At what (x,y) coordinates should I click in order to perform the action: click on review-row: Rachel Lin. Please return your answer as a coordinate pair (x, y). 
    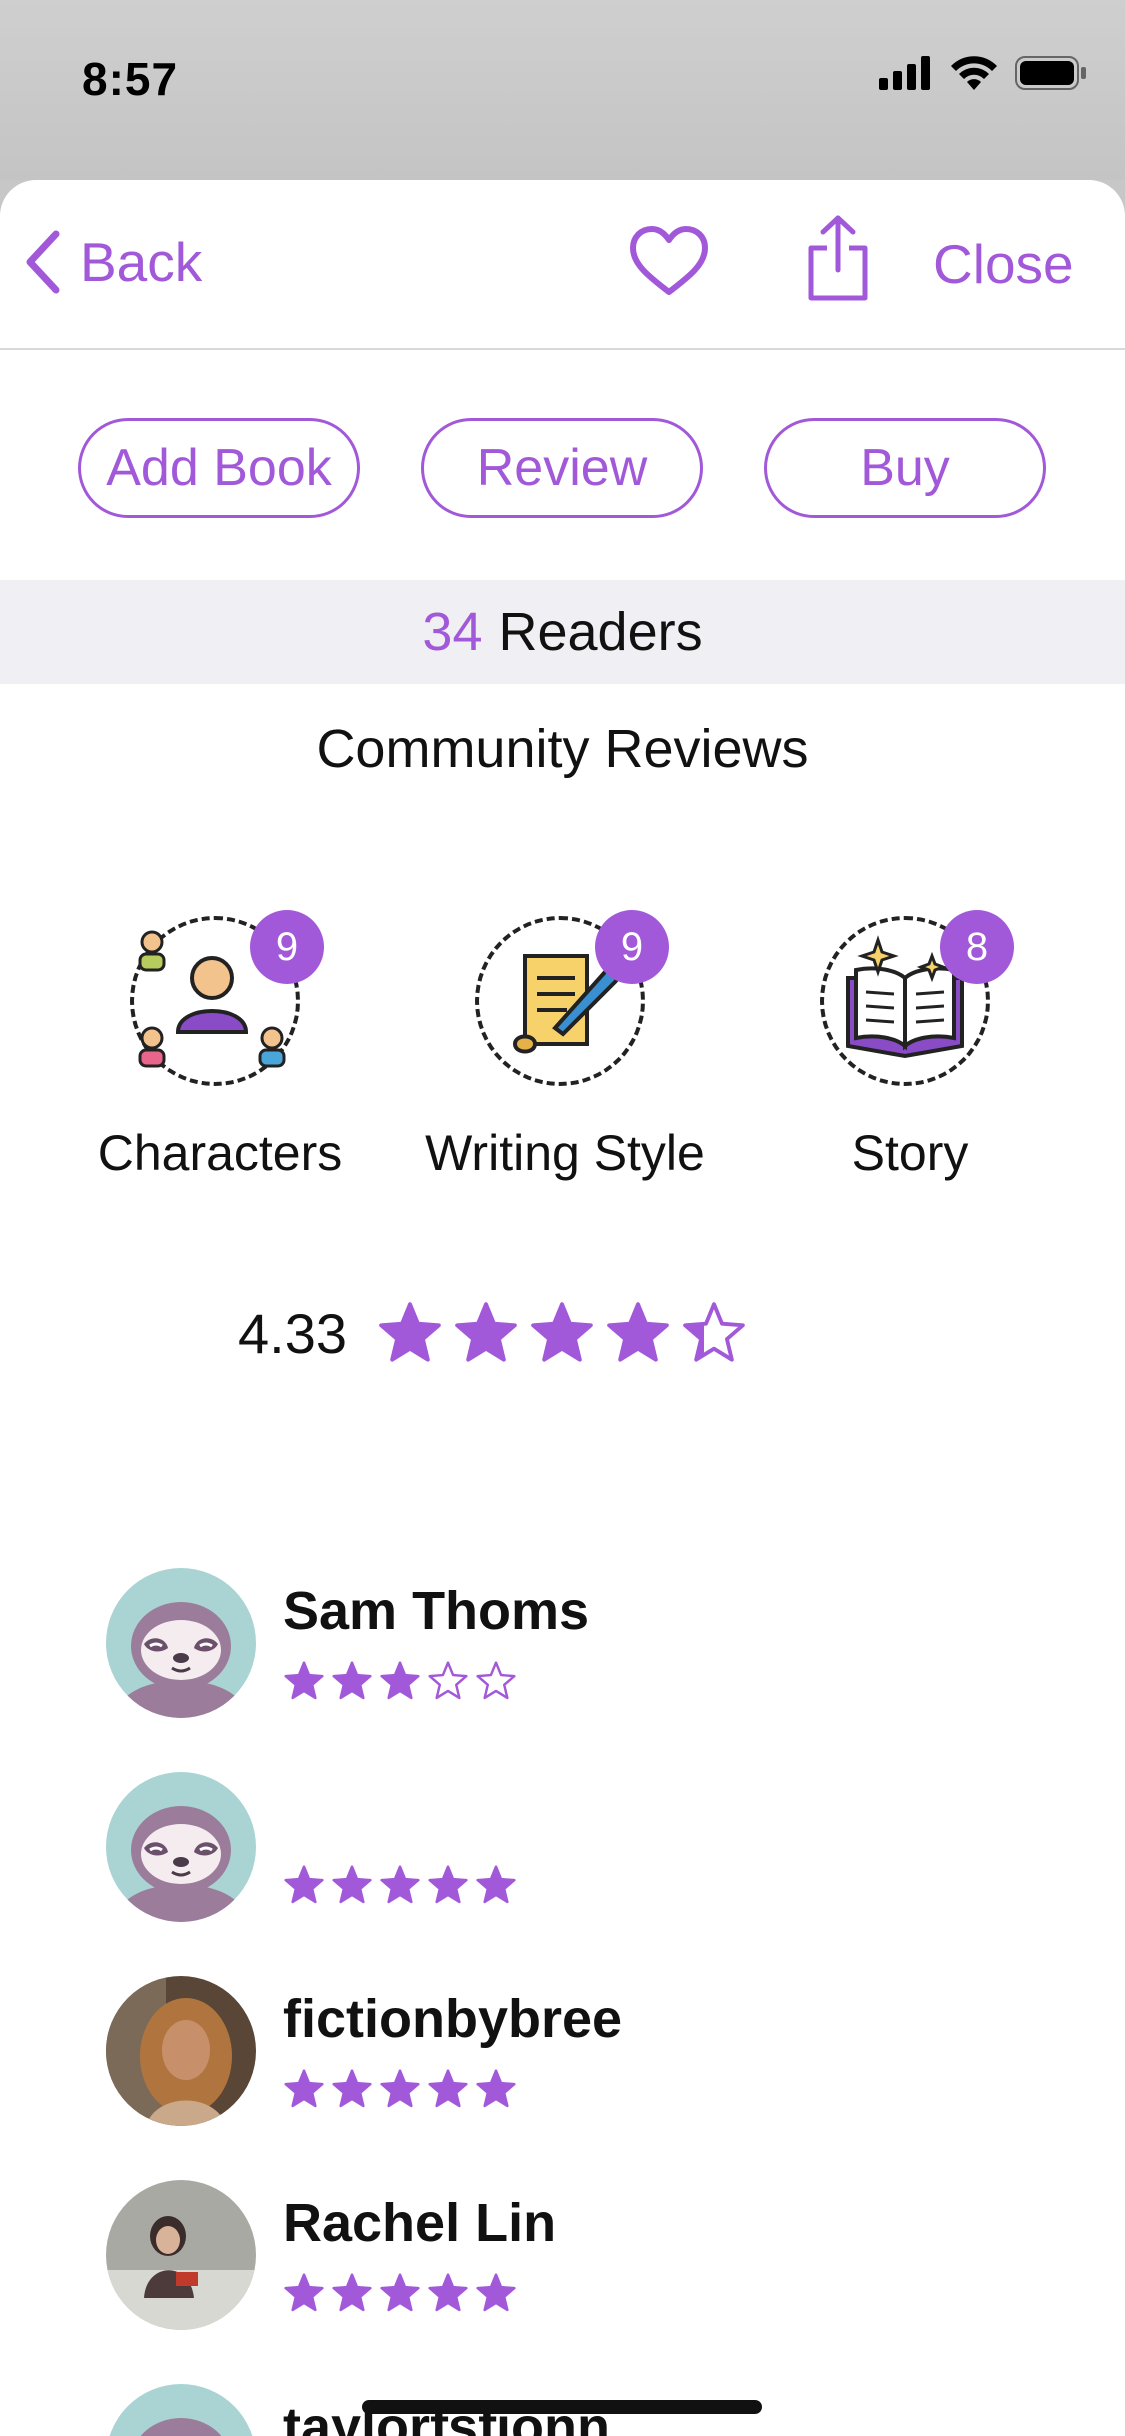
    Looking at the image, I should click on (556, 2256).